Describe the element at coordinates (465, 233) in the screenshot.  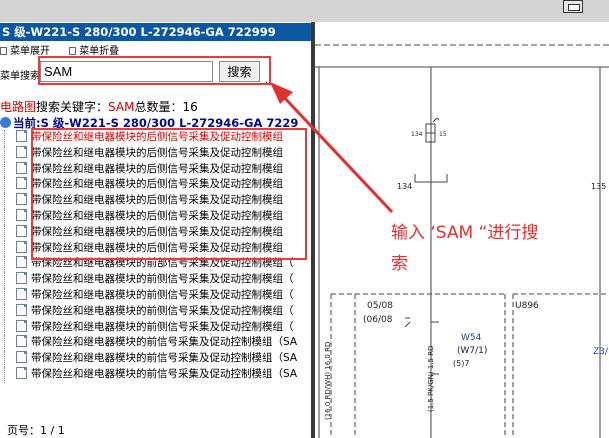
I see `annotation-line-1: 输入 ‘SAM “进行搜` at that location.